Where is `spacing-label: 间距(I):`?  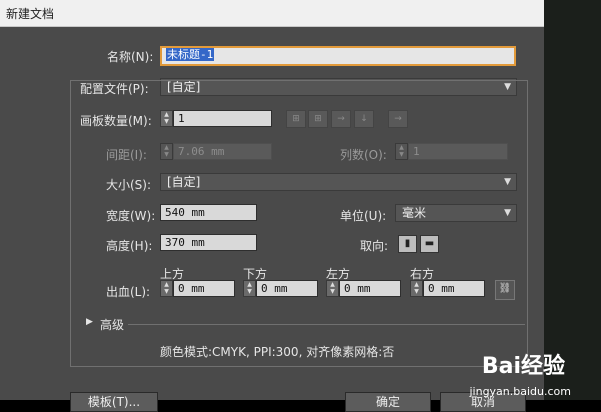
spacing-label: 间距(I): is located at coordinates (126, 155).